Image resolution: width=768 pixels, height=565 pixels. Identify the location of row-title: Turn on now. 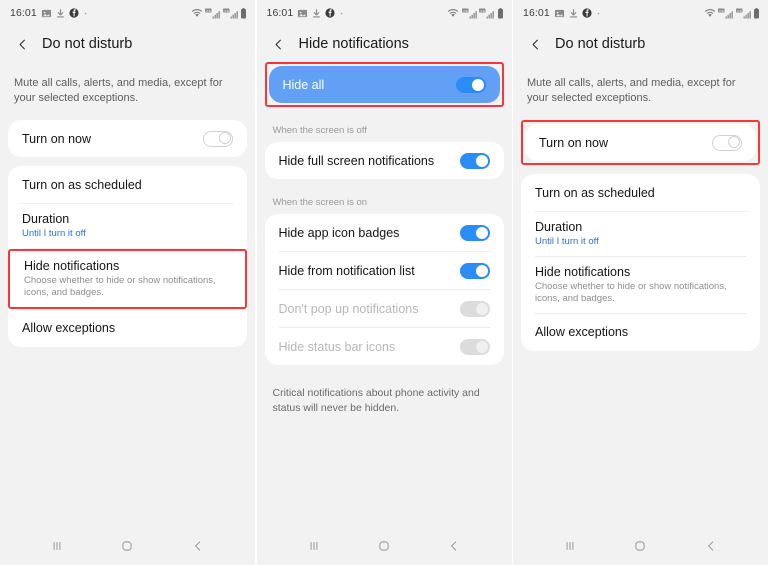
(574, 142).